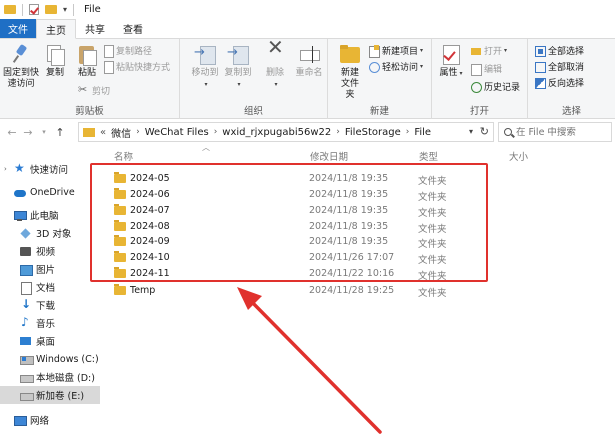 Image resolution: width=615 pixels, height=440 pixels. What do you see at coordinates (395, 50) in the screenshot?
I see `new-item-button: 新建项目 ▾` at bounding box center [395, 50].